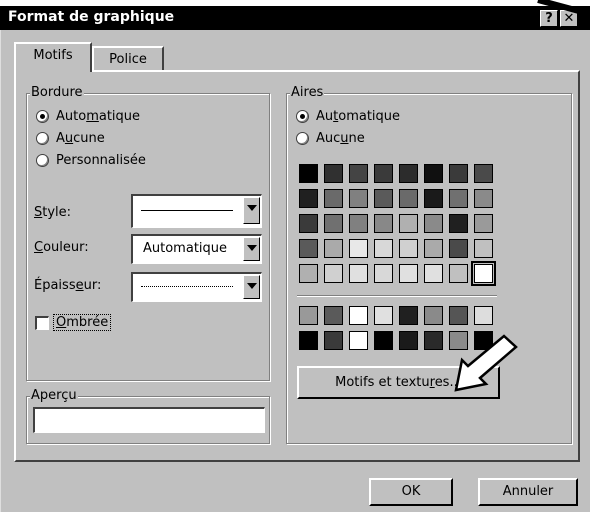 The image size is (590, 512). What do you see at coordinates (91, 17) in the screenshot?
I see `window-title: Format de graphique` at bounding box center [91, 17].